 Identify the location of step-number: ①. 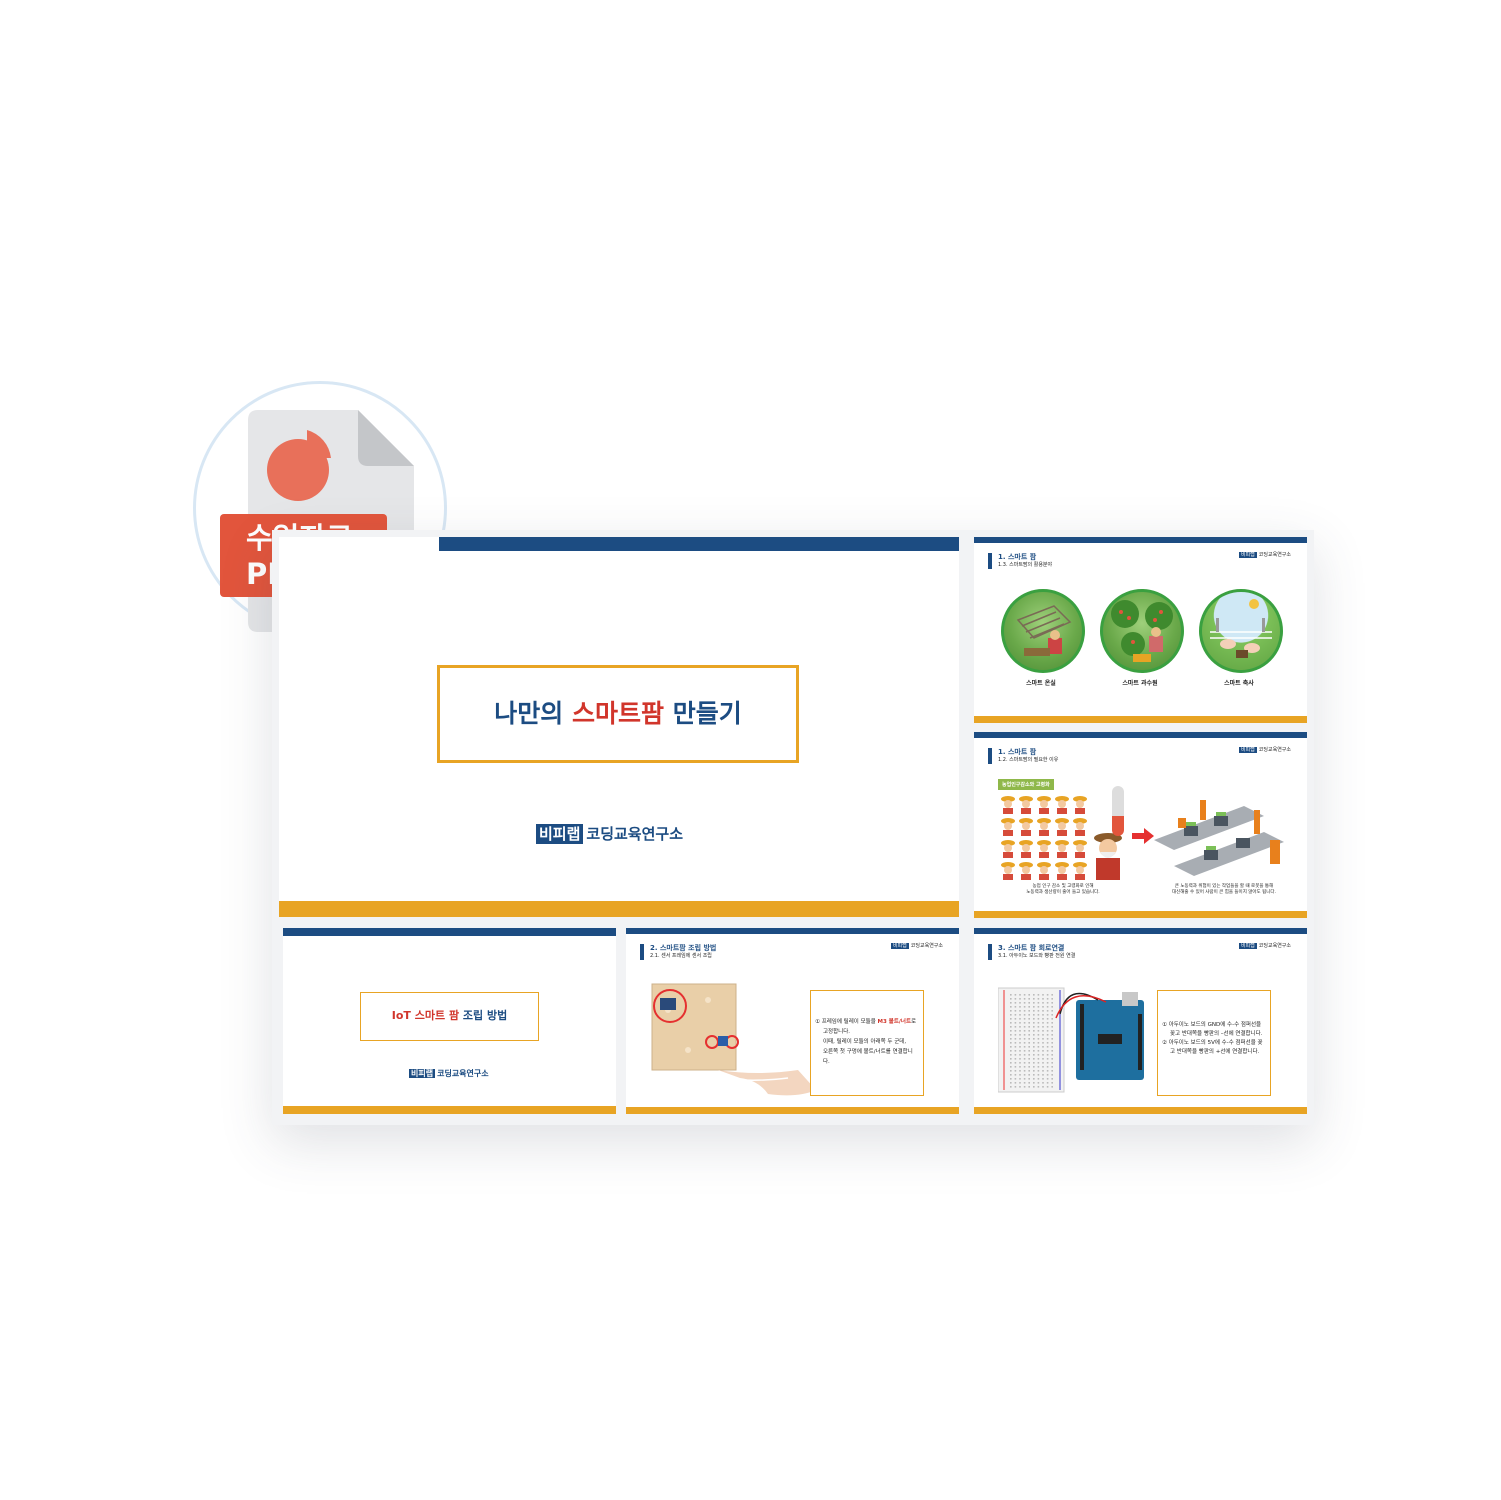
(817, 1022).